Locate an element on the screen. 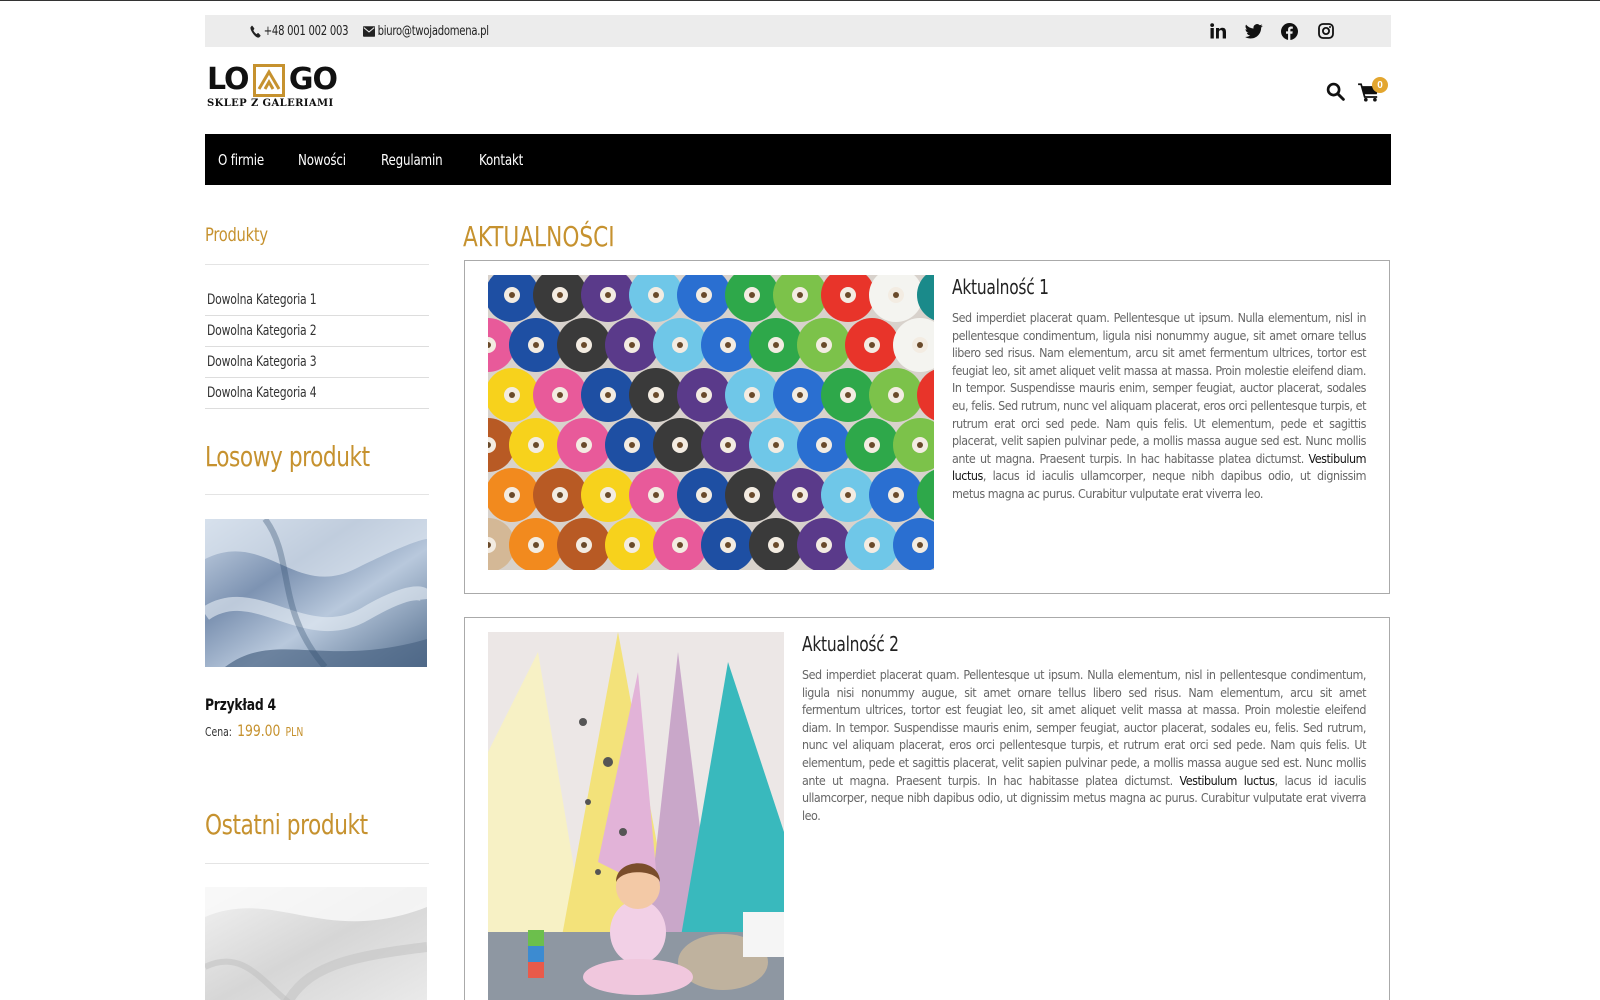  logo-wordmark: LO GO is located at coordinates (272, 79).